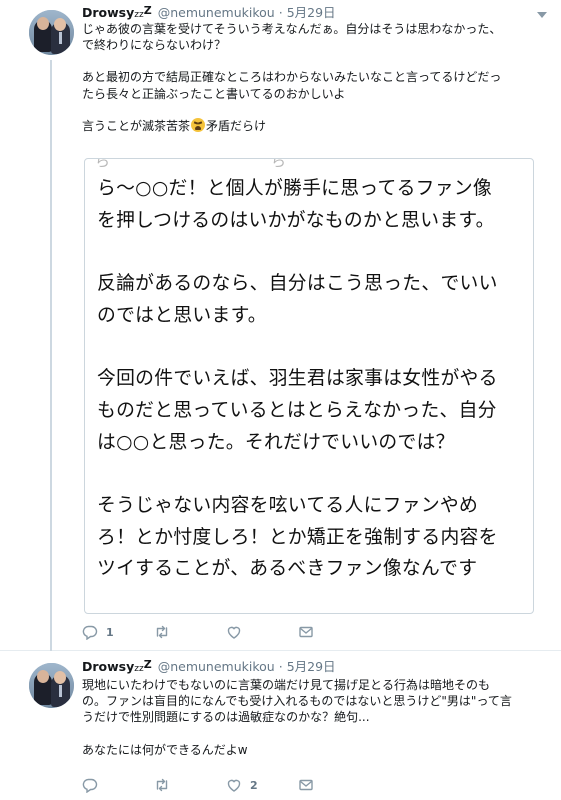  Describe the element at coordinates (297, 379) in the screenshot. I see `image-text-line: 今回の件でいえば、羽生君は家事は女性がやる` at that location.